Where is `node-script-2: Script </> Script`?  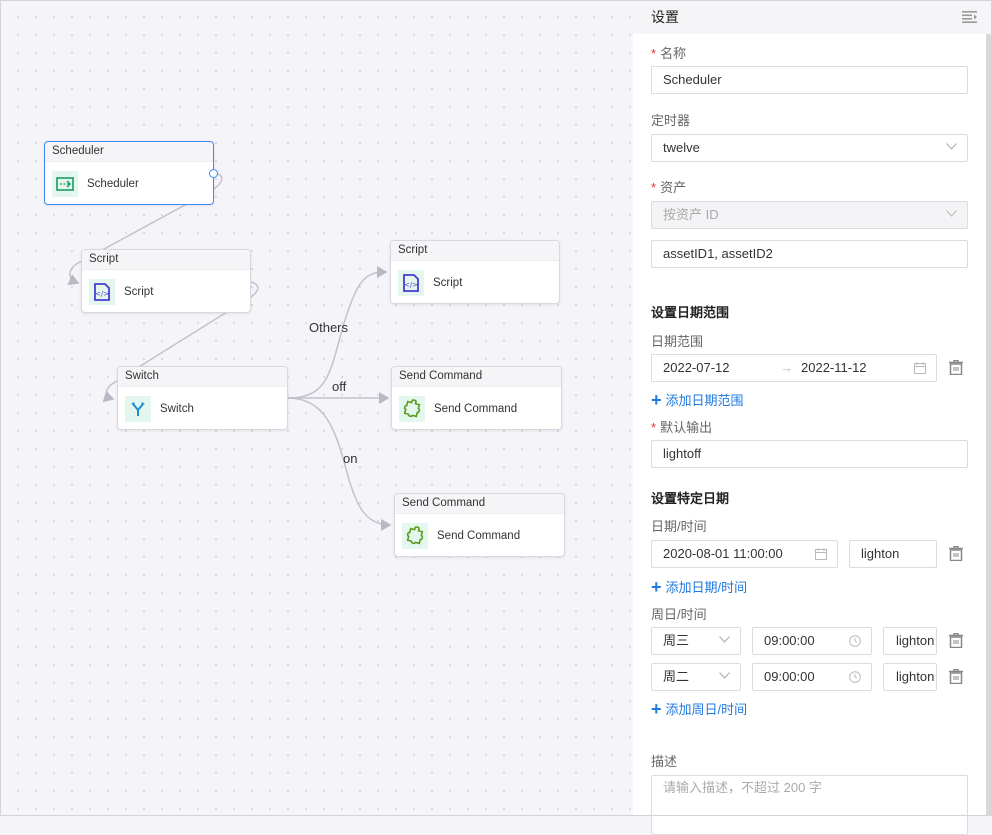 node-script-2: Script </> Script is located at coordinates (475, 272).